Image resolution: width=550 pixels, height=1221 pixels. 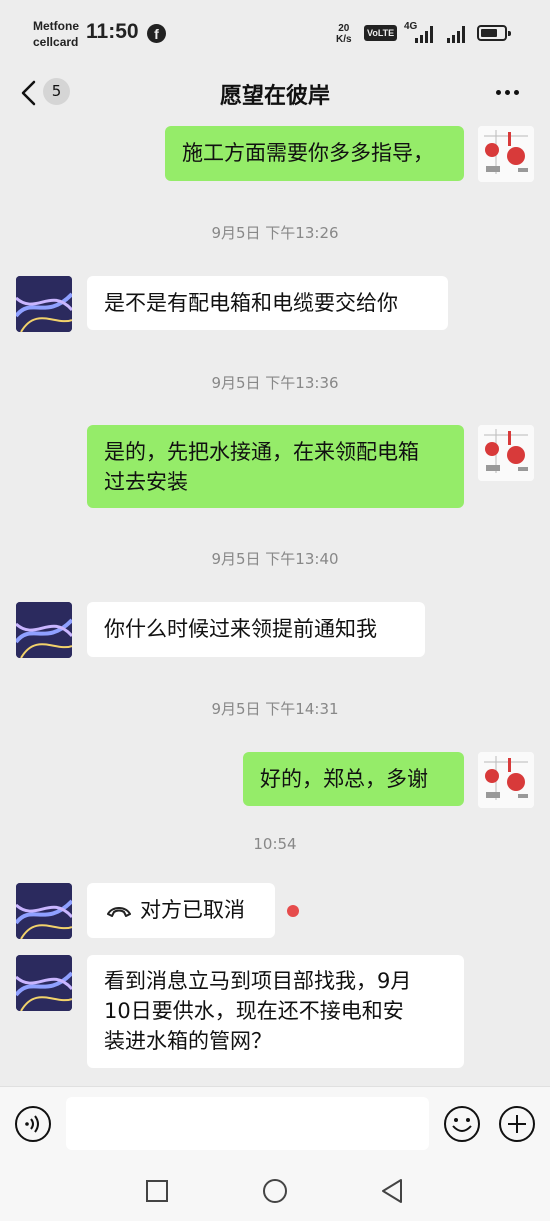 I want to click on network-speed-unit: K/s, so click(x=344, y=39).